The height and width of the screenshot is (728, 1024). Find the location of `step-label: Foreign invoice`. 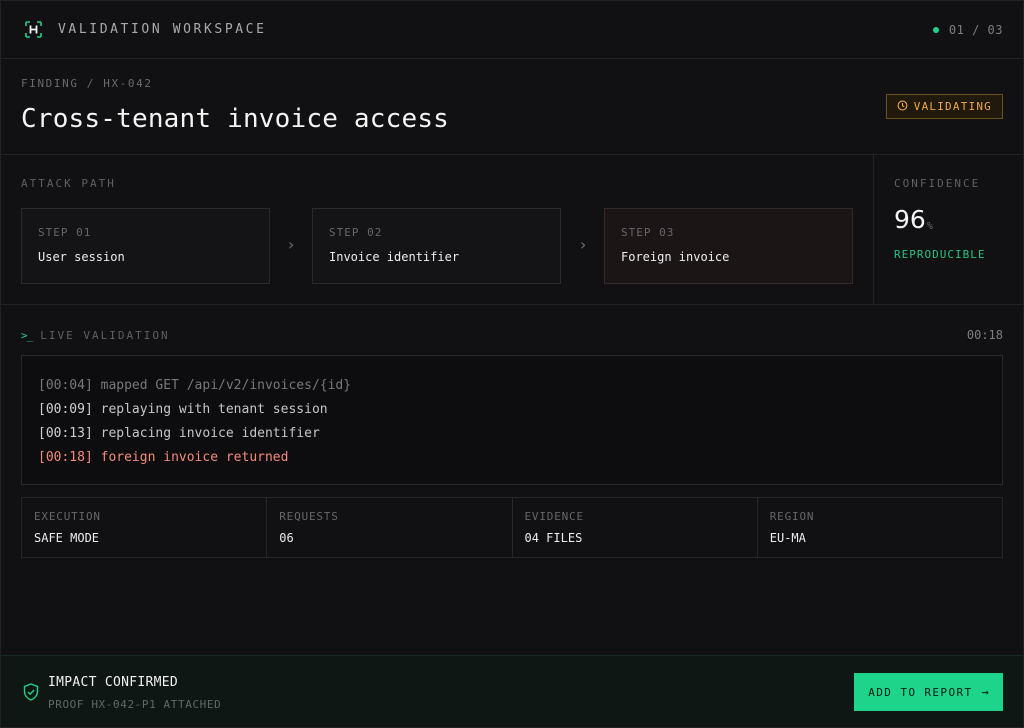

step-label: Foreign invoice is located at coordinates (675, 257).